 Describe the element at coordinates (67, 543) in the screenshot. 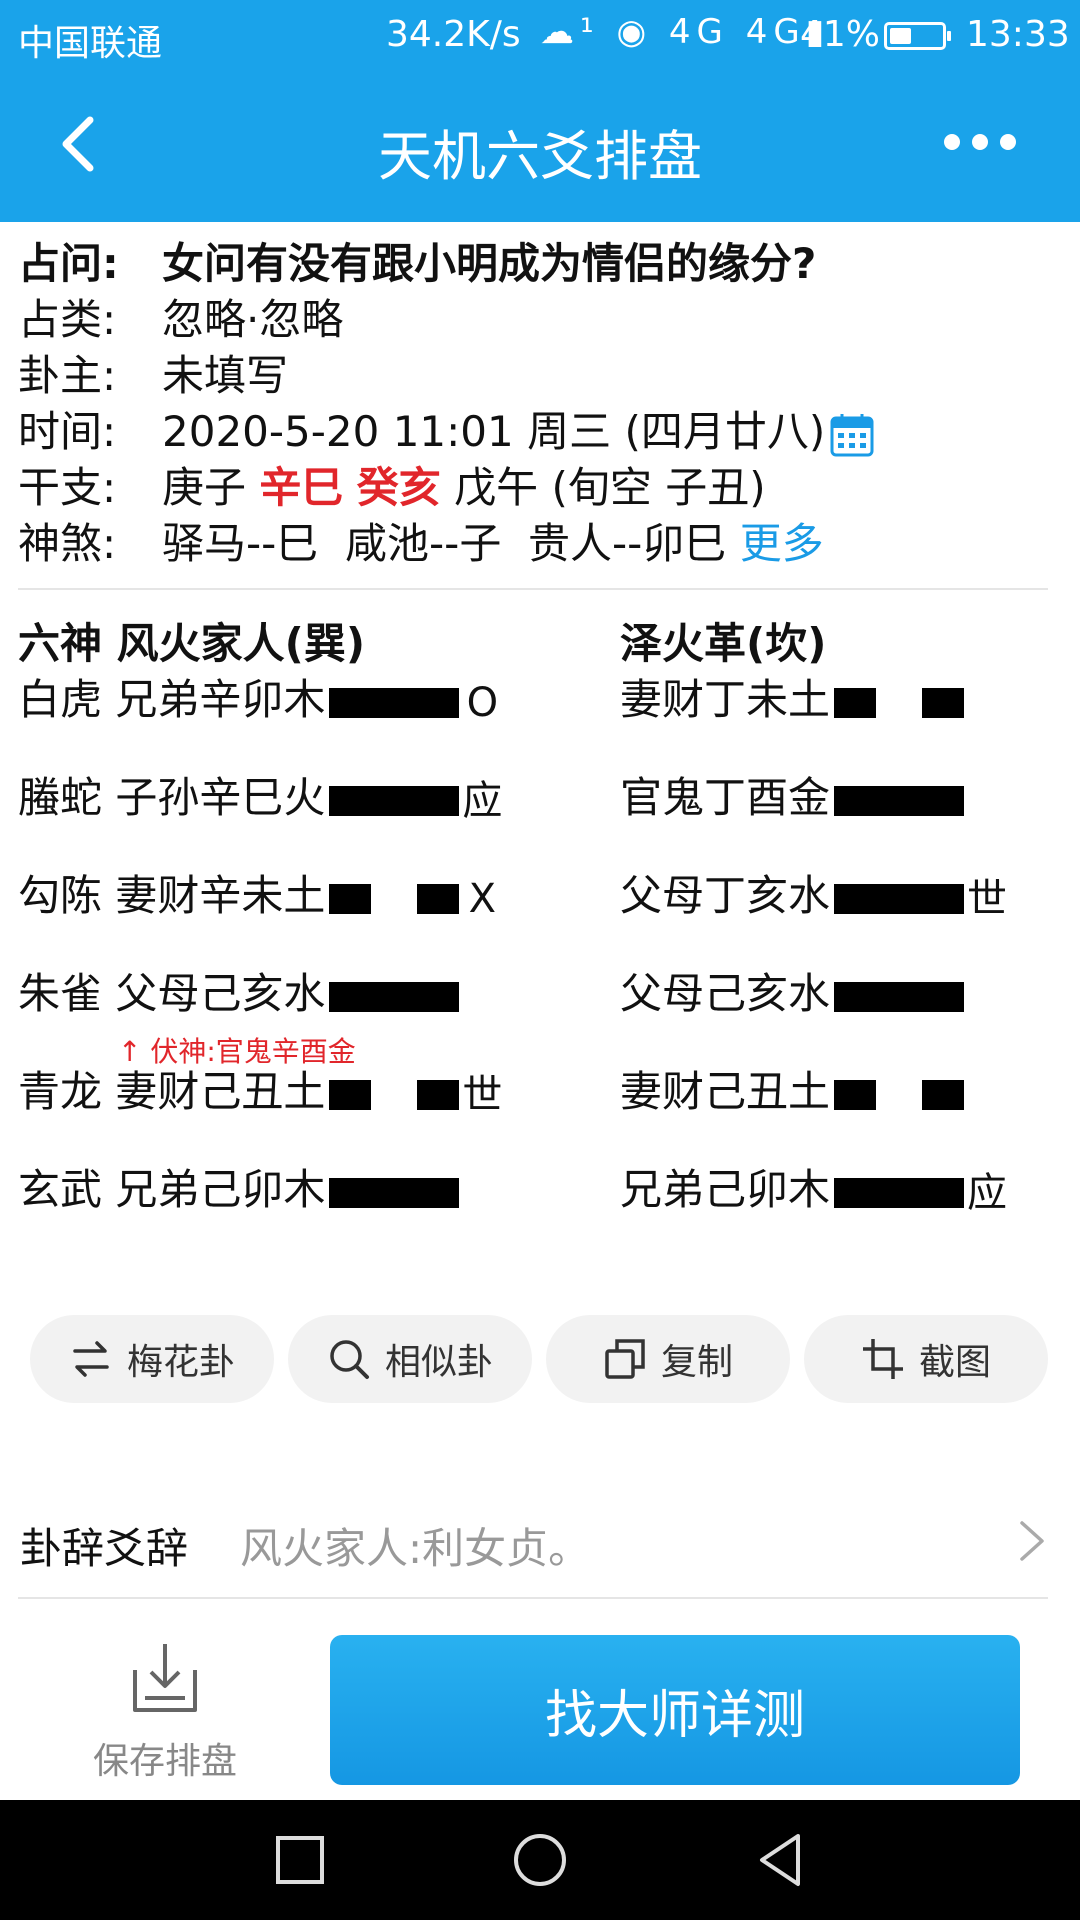

I see `shensha-label: 神煞:` at that location.